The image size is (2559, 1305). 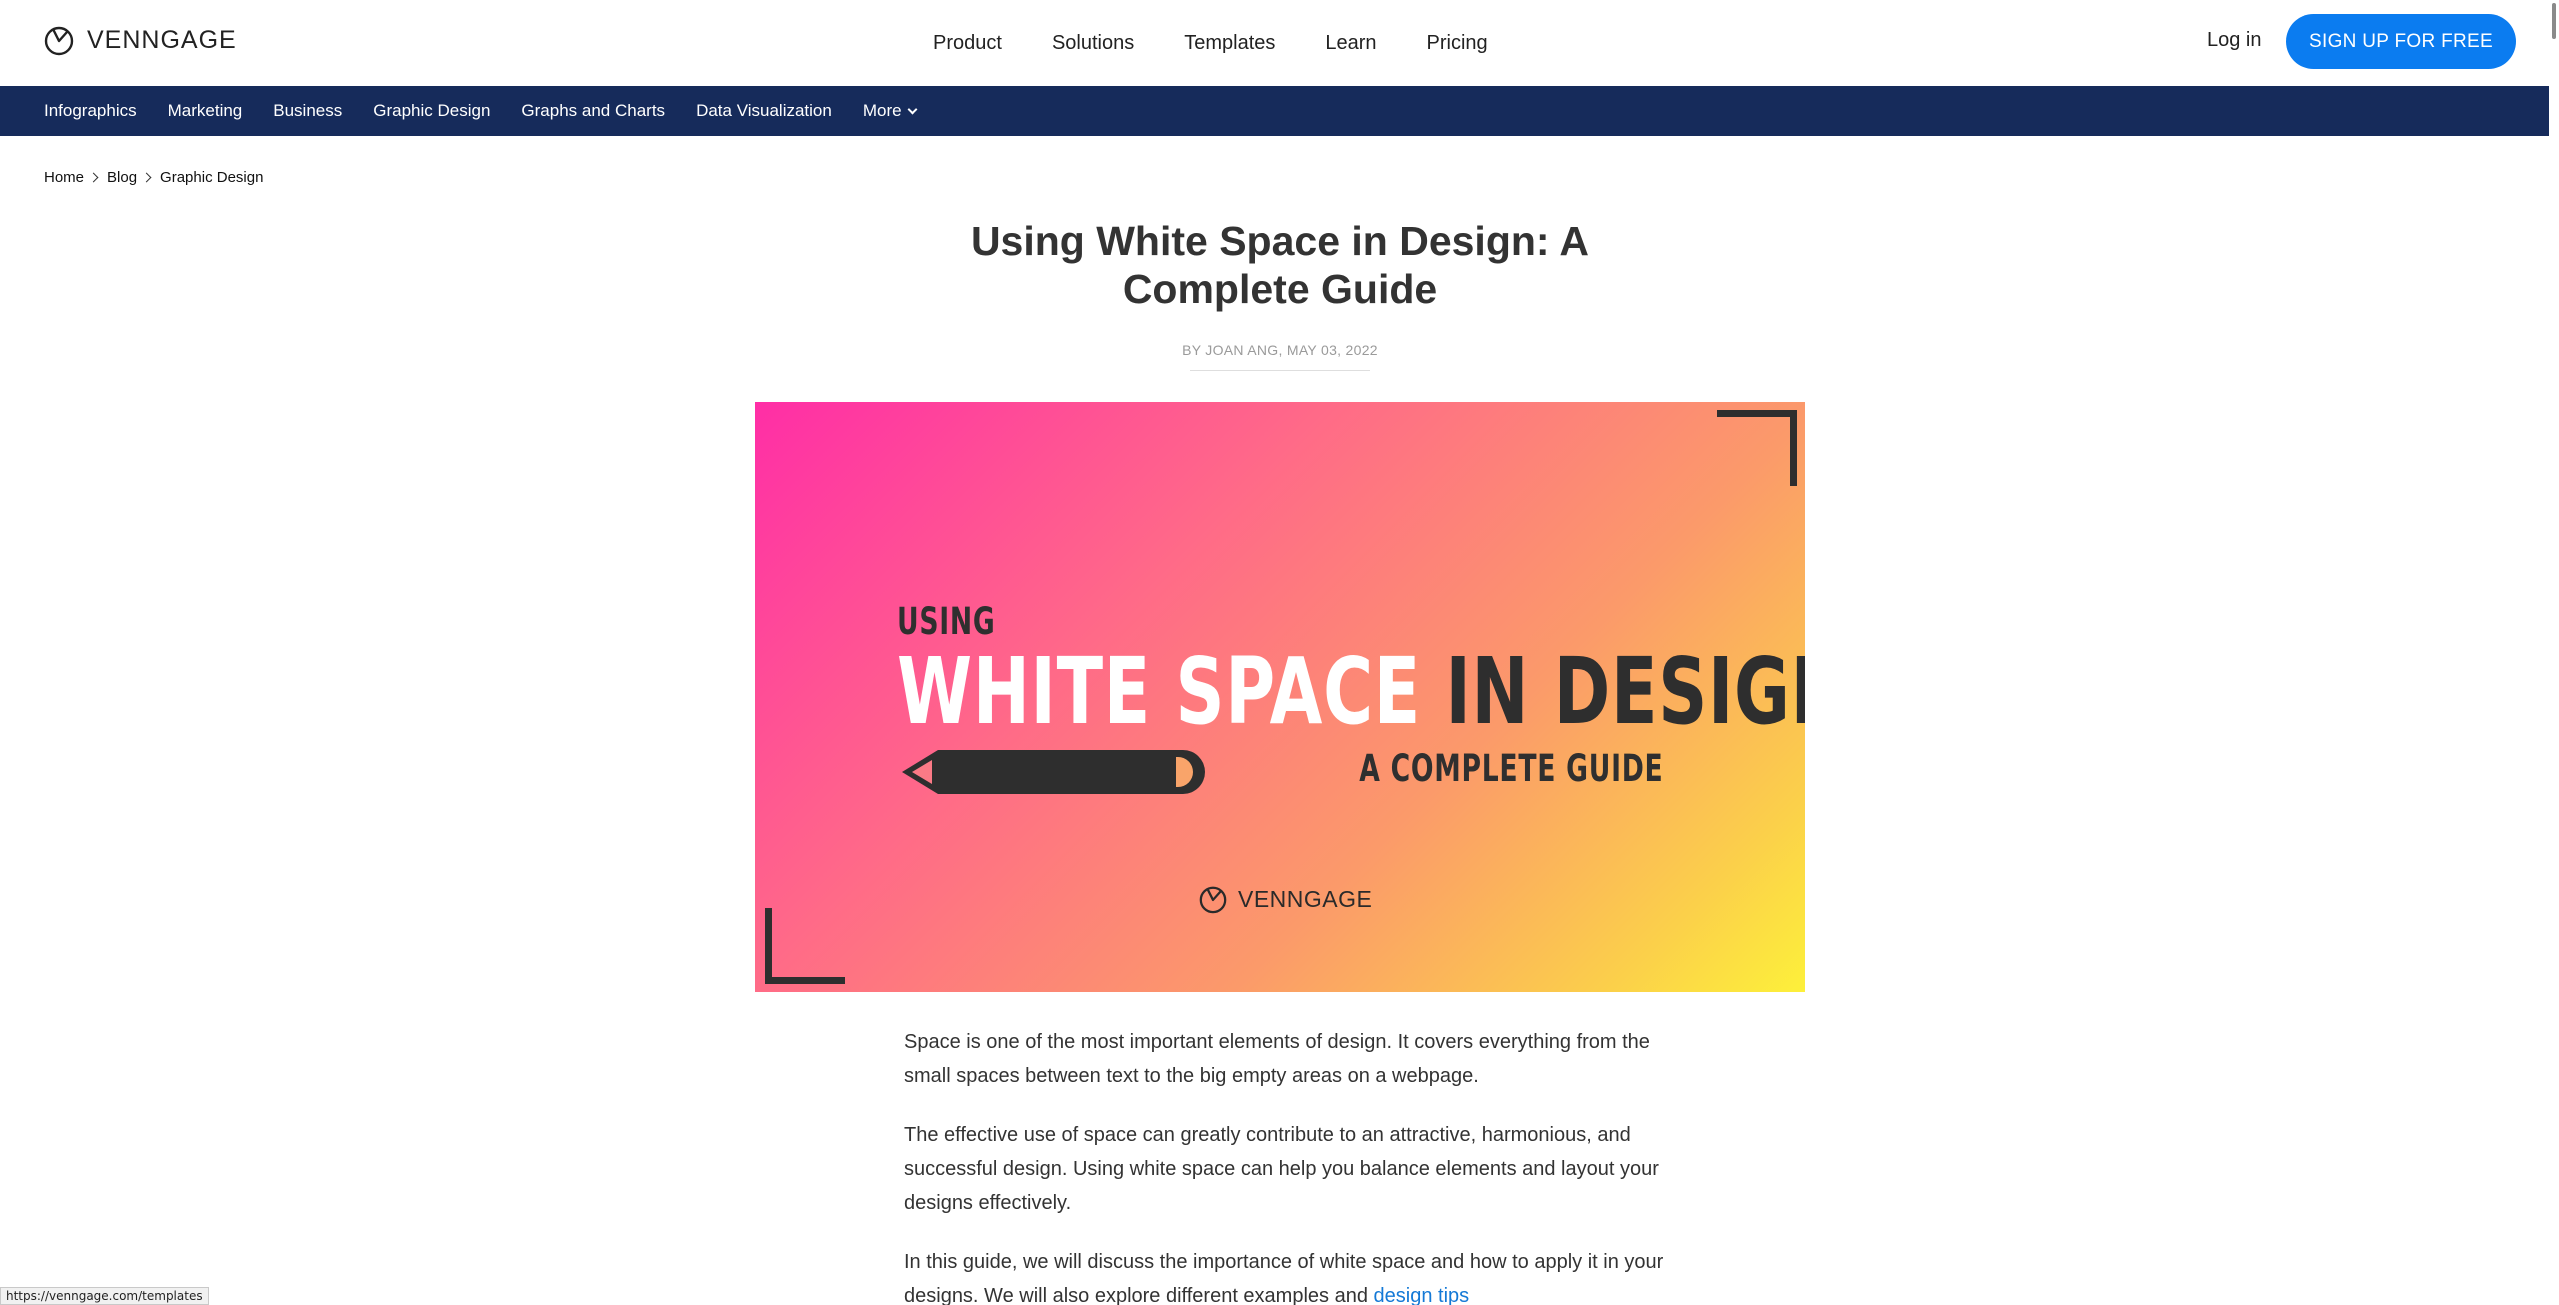 I want to click on corner-bracket-top-right, so click(x=1757, y=448).